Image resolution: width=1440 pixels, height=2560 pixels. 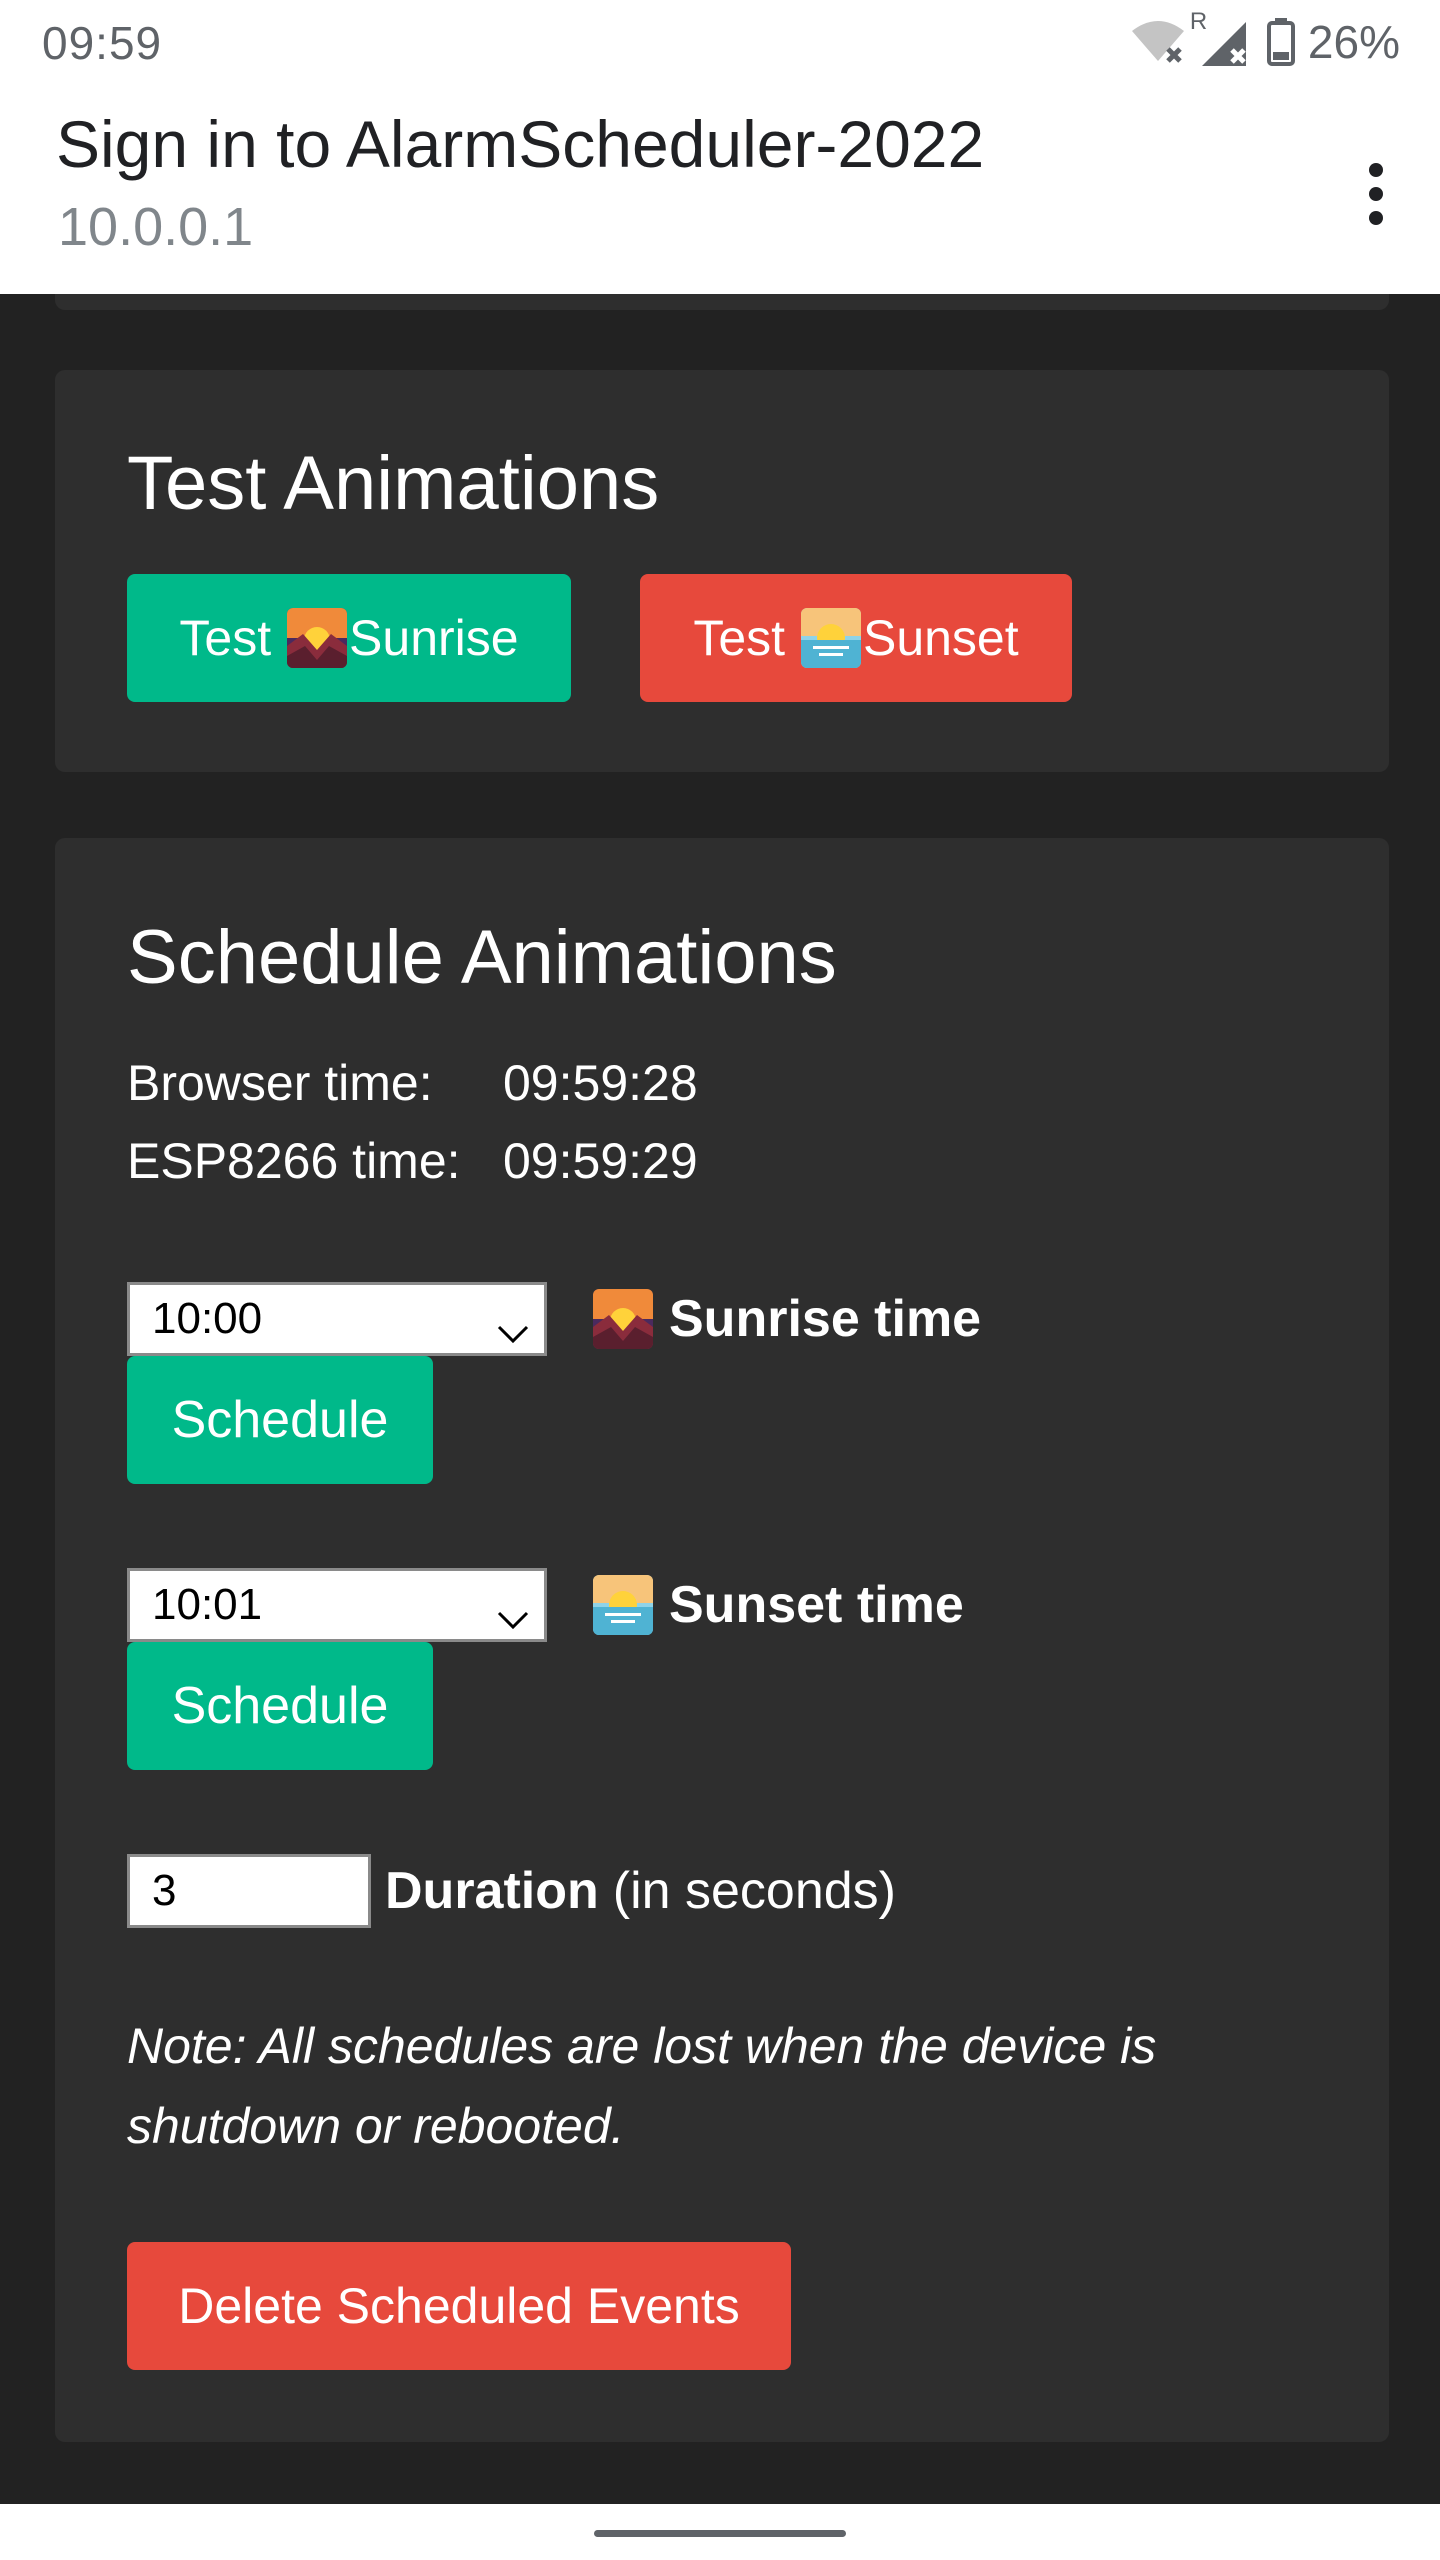 I want to click on sunset-time-label-text: Sunset time, so click(x=816, y=1605).